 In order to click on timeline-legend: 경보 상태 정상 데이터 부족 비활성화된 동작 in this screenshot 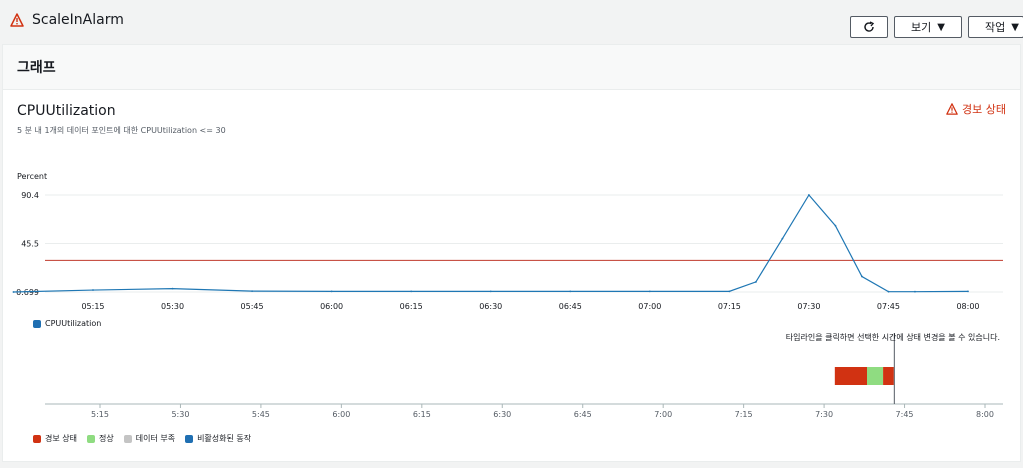, I will do `click(142, 438)`.